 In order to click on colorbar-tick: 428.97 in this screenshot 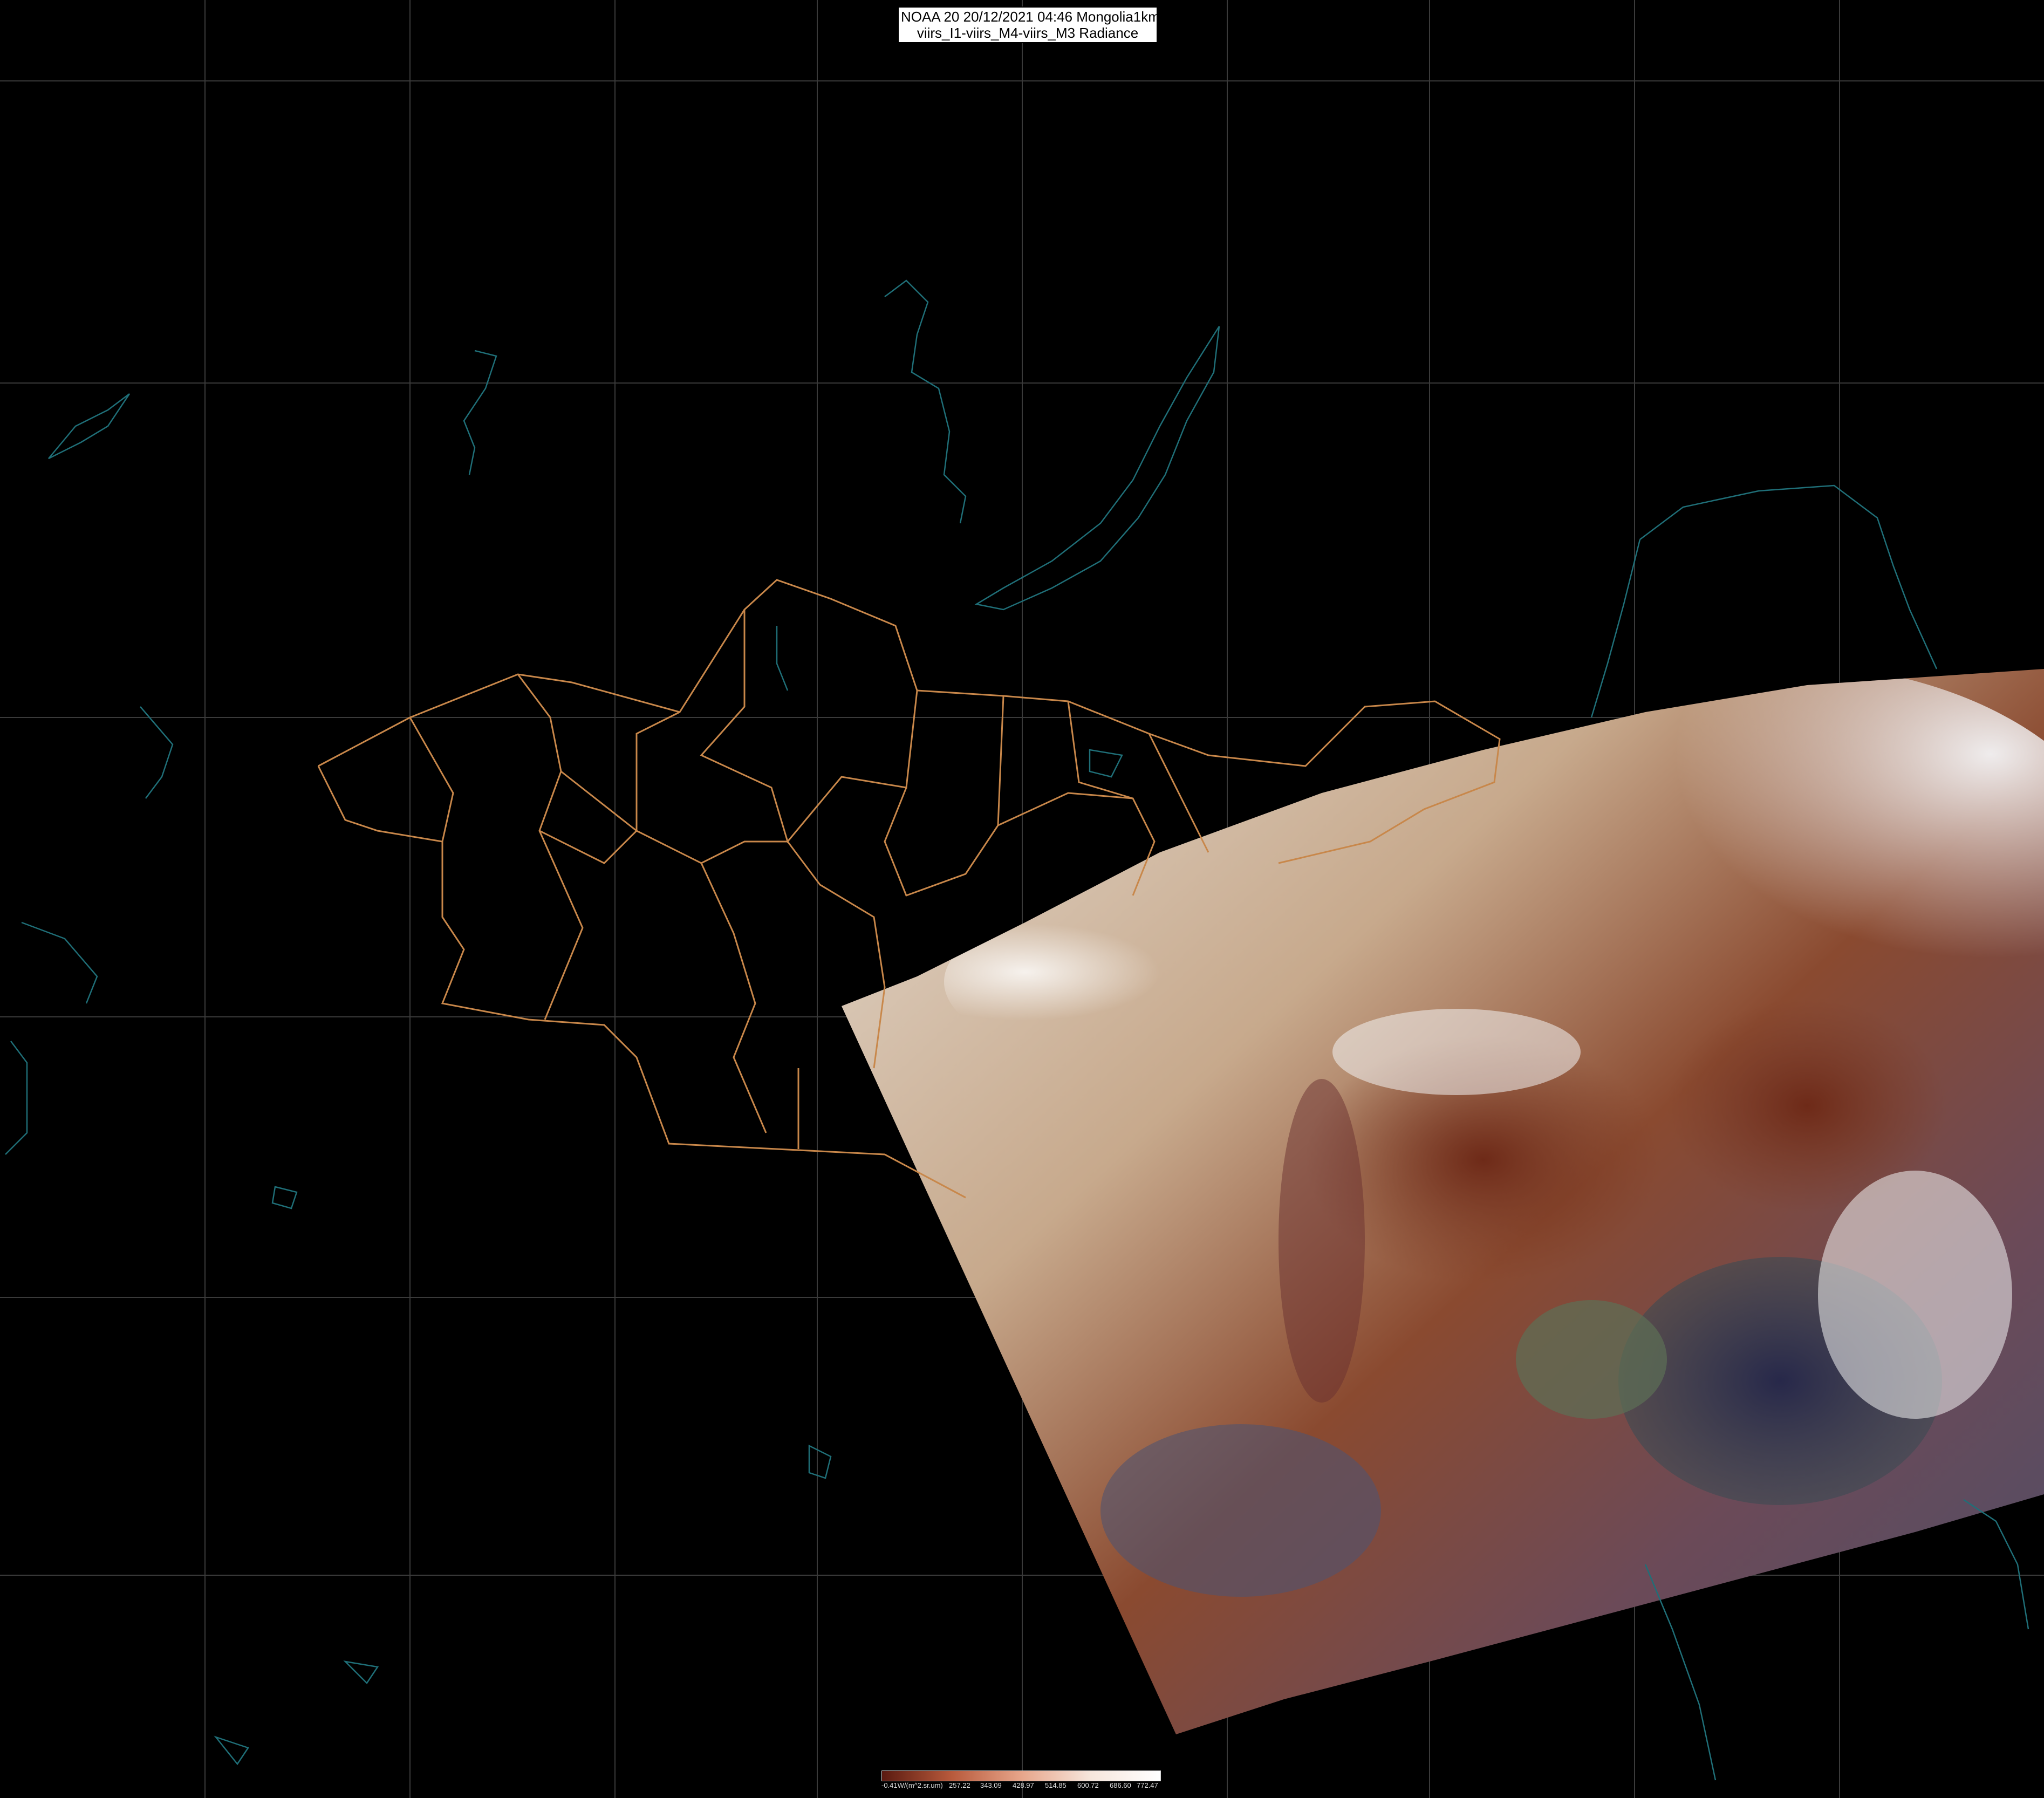, I will do `click(1023, 1785)`.